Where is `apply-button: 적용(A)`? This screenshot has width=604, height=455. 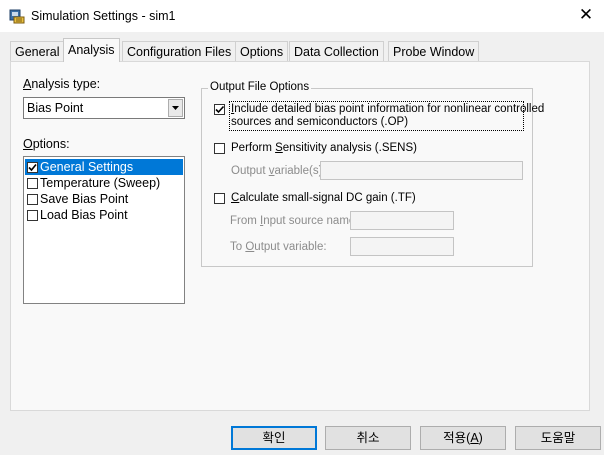 apply-button: 적용(A) is located at coordinates (463, 438).